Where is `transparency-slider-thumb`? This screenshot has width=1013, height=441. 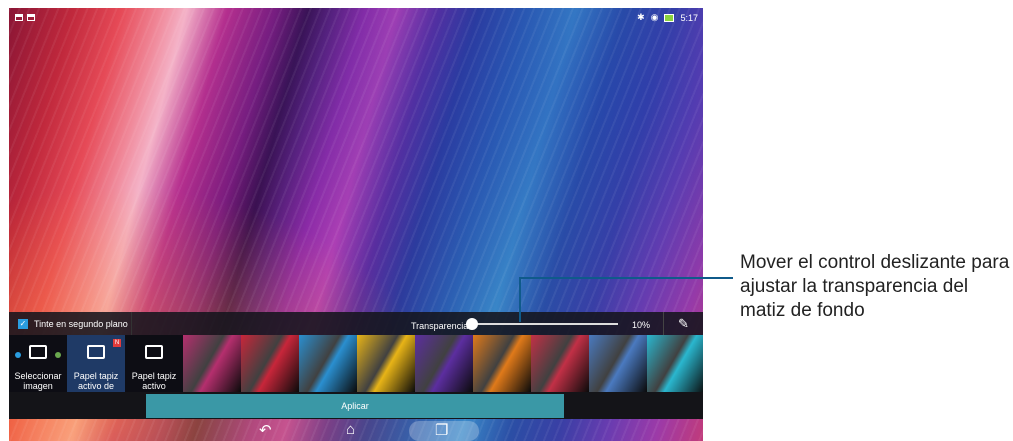
transparency-slider-thumb is located at coordinates (472, 324).